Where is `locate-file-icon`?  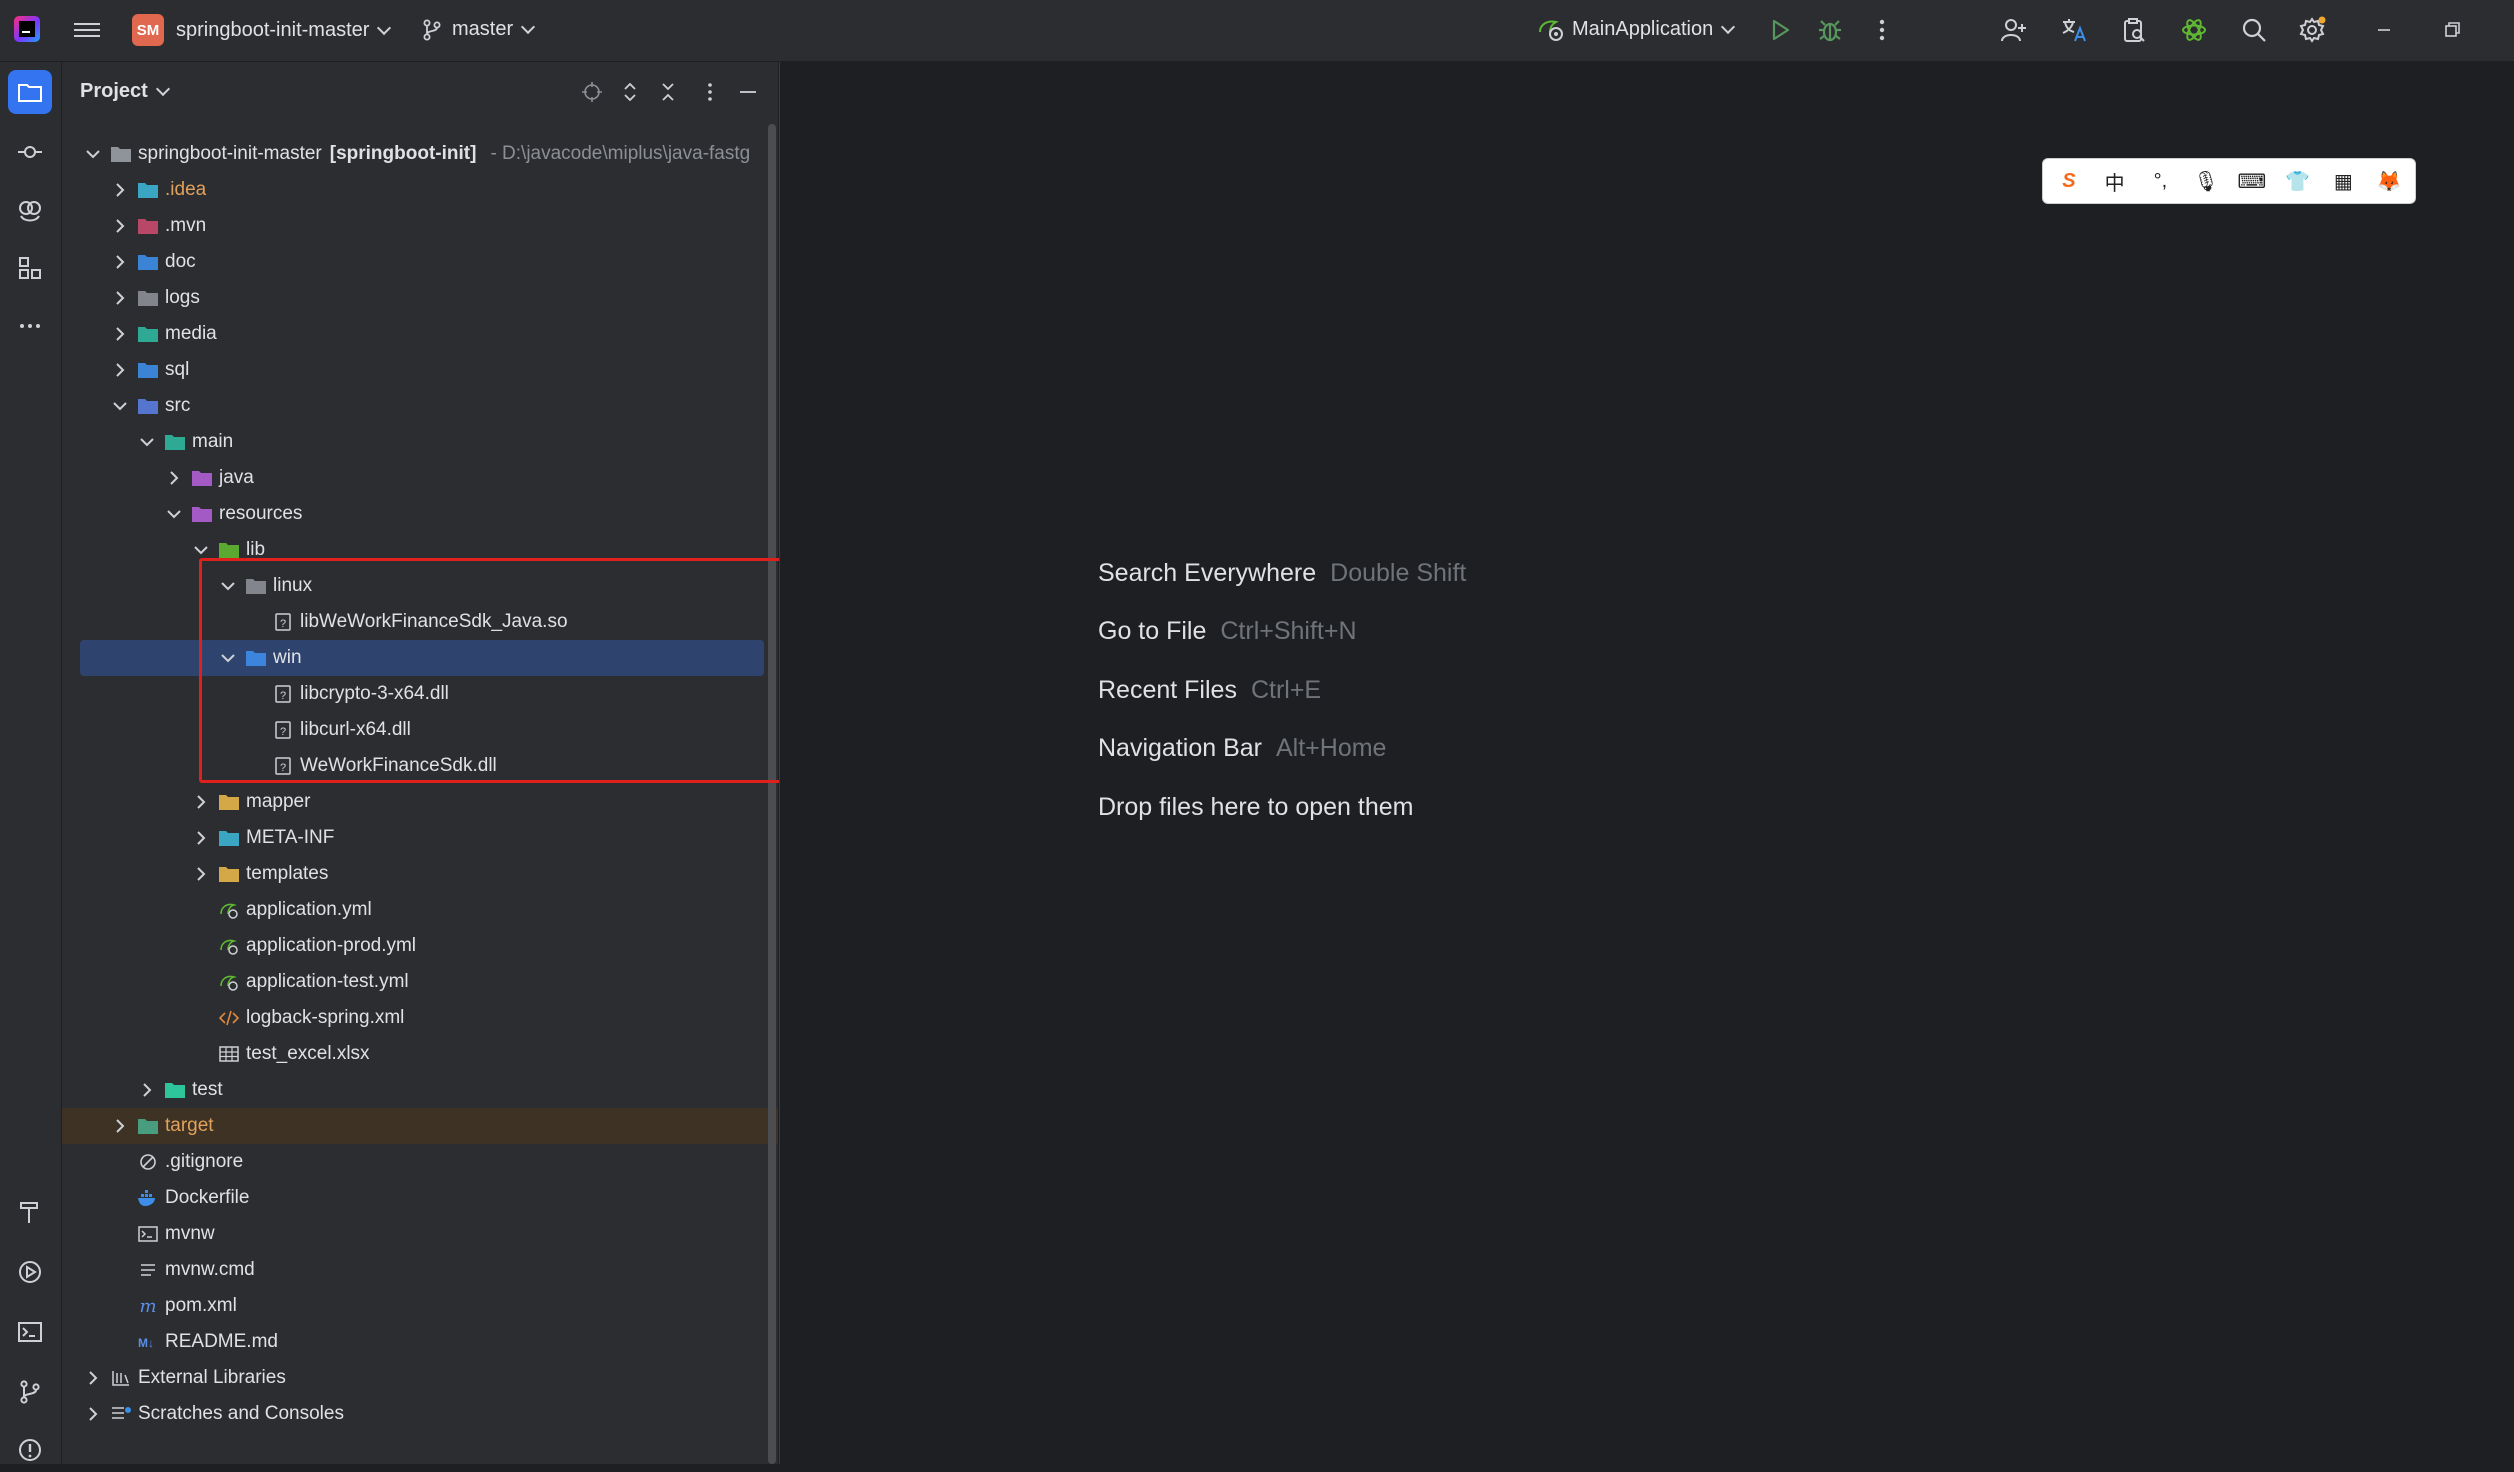 locate-file-icon is located at coordinates (592, 92).